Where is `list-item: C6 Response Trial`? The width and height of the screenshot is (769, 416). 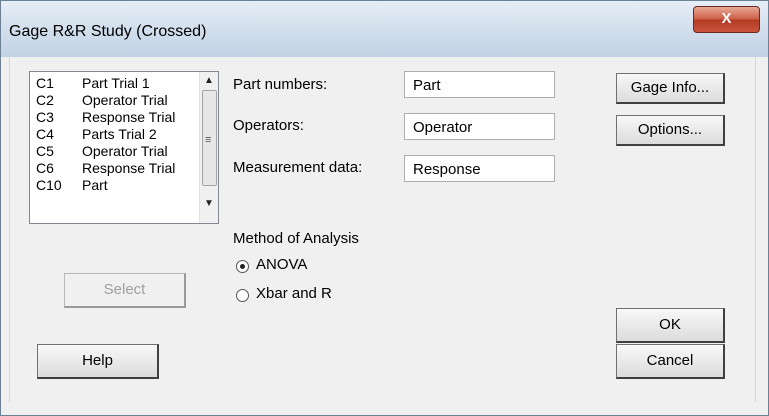 list-item: C6 Response Trial is located at coordinates (116, 168).